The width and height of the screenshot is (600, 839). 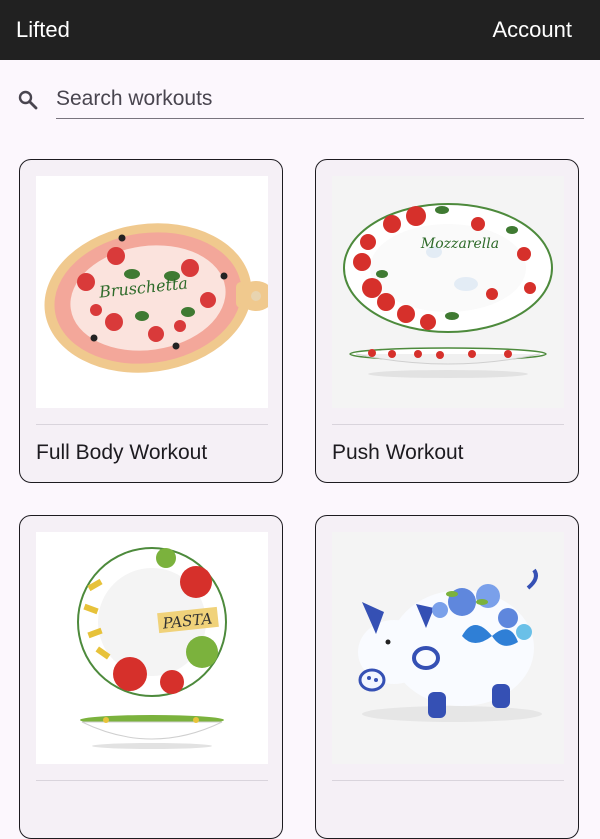 I want to click on search-input, so click(x=320, y=99).